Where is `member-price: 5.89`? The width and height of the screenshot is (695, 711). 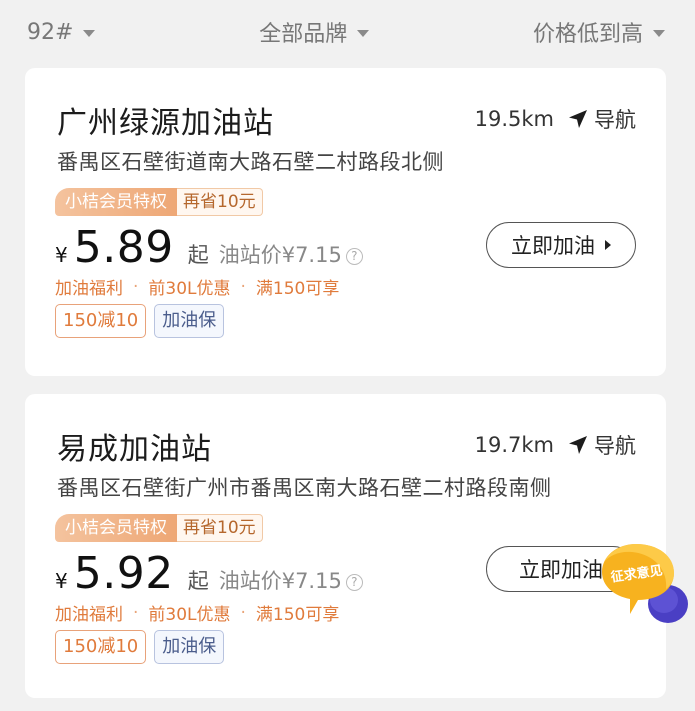
member-price: 5.89 is located at coordinates (123, 247).